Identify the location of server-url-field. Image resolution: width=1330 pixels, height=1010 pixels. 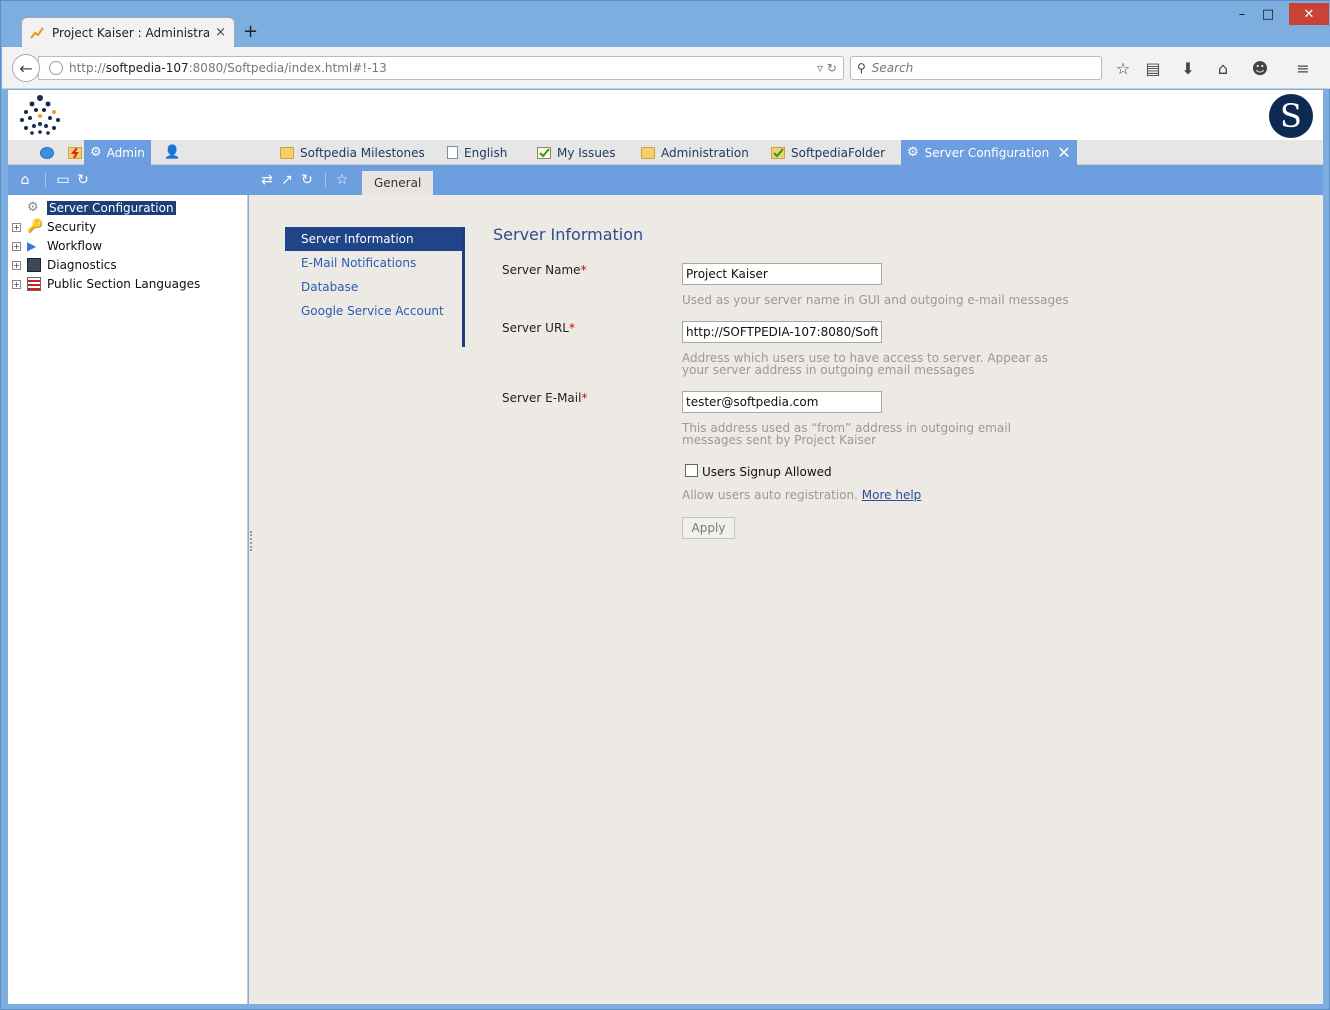
(782, 332).